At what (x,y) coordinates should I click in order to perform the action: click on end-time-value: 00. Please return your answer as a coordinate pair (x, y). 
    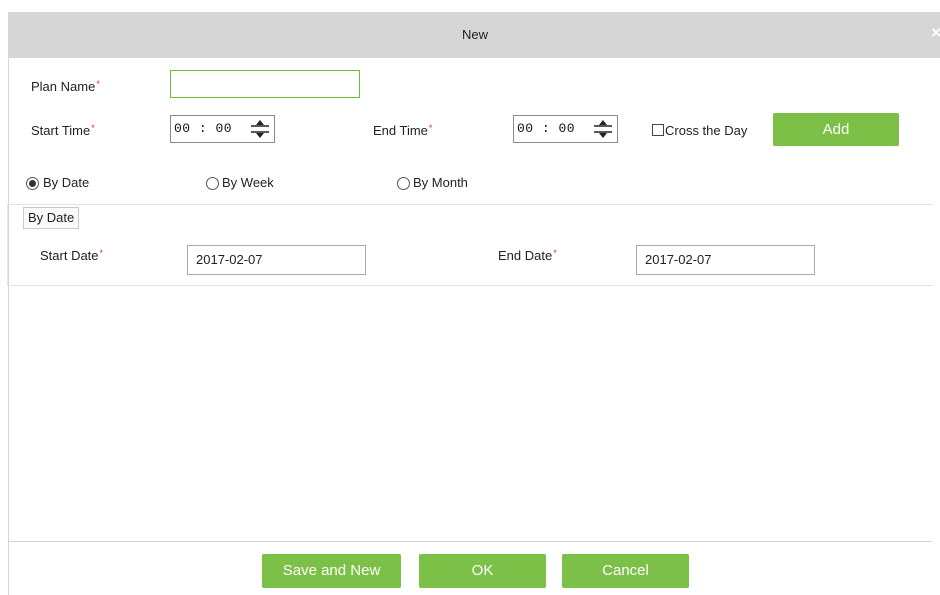
    Looking at the image, I should click on (546, 128).